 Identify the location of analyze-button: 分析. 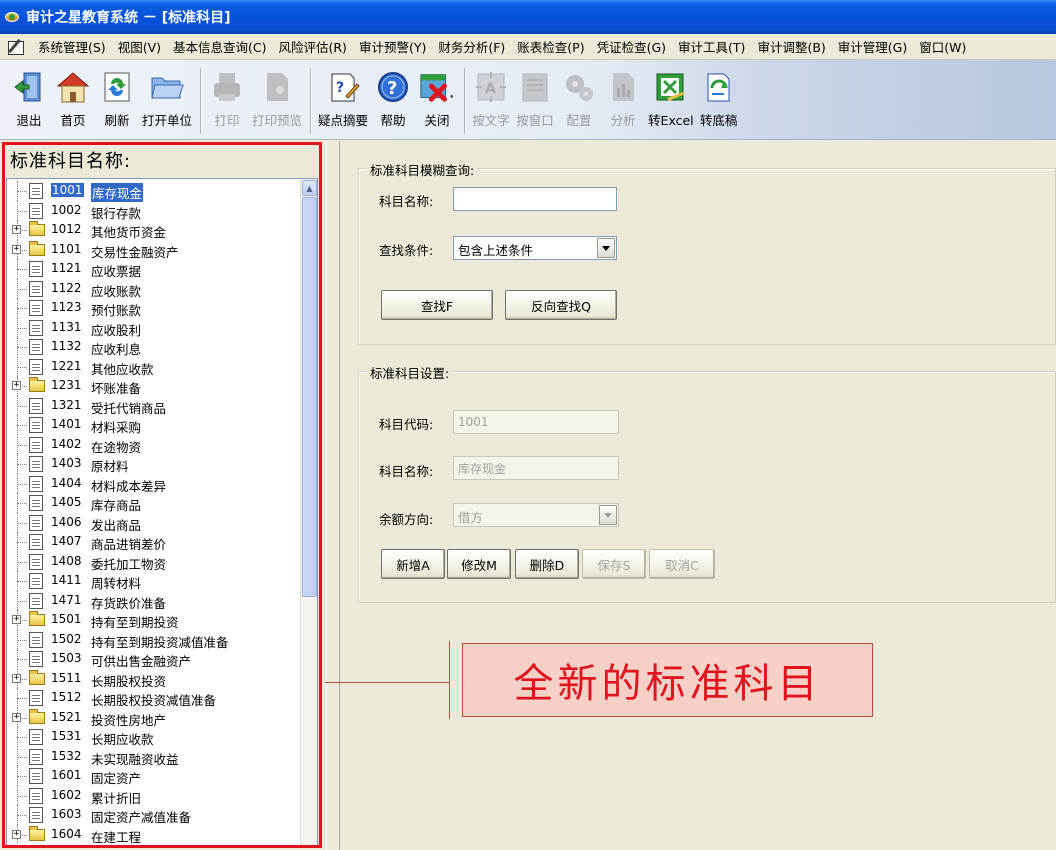
(623, 98).